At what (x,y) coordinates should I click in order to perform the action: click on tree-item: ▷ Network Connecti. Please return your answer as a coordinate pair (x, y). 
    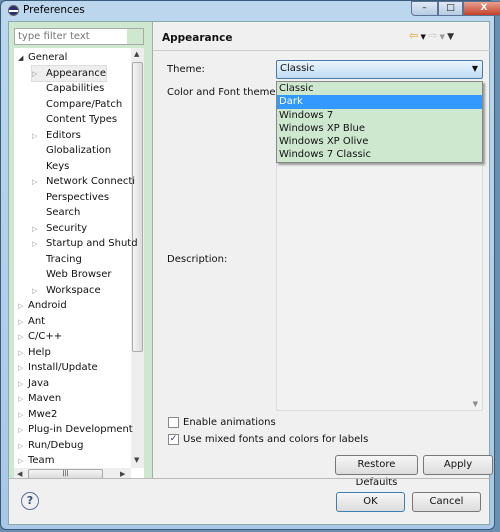
    Looking at the image, I should click on (83, 181).